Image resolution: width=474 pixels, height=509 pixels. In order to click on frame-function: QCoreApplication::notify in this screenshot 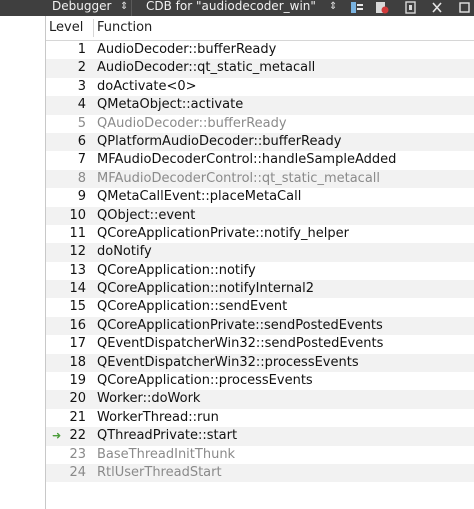, I will do `click(176, 270)`.